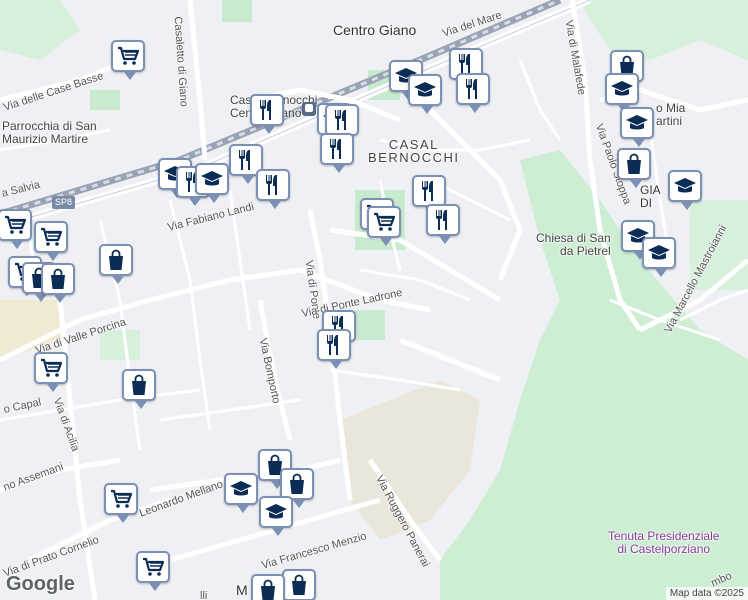 Image resolution: width=748 pixels, height=600 pixels. Describe the element at coordinates (204, 595) in the screenshot. I see `label-bottom-lli: lli` at that location.